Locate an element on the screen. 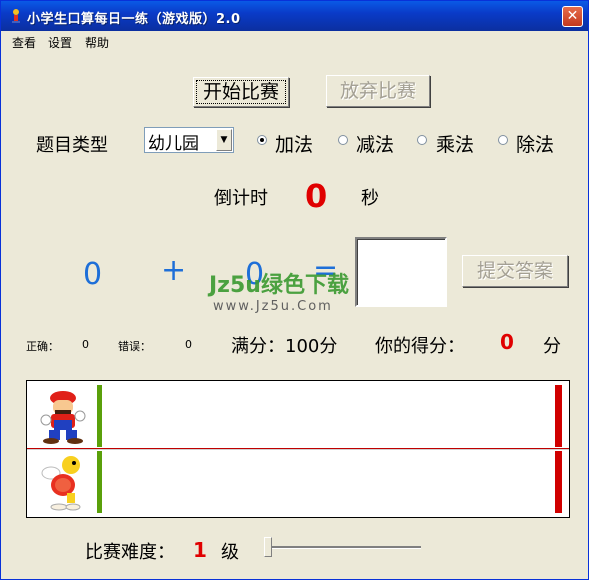  menu-bar: 查看 设置 帮助 is located at coordinates (294, 41).